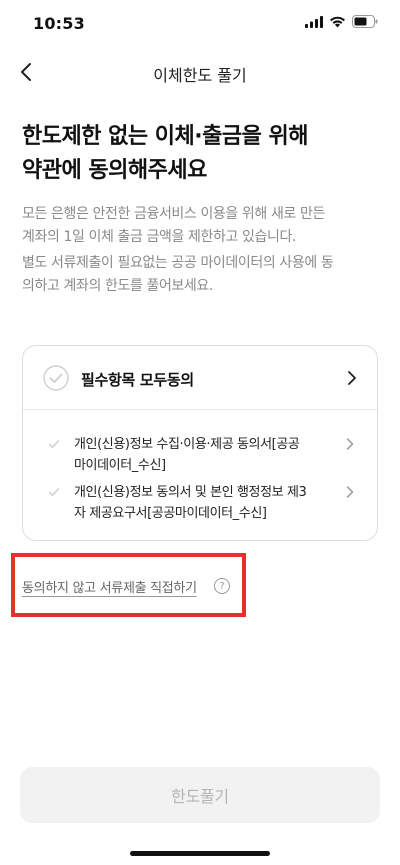  Describe the element at coordinates (117, 286) in the screenshot. I see `description-p2-line-2: 의하고 계좌의 한도를 풀어보세요.` at that location.